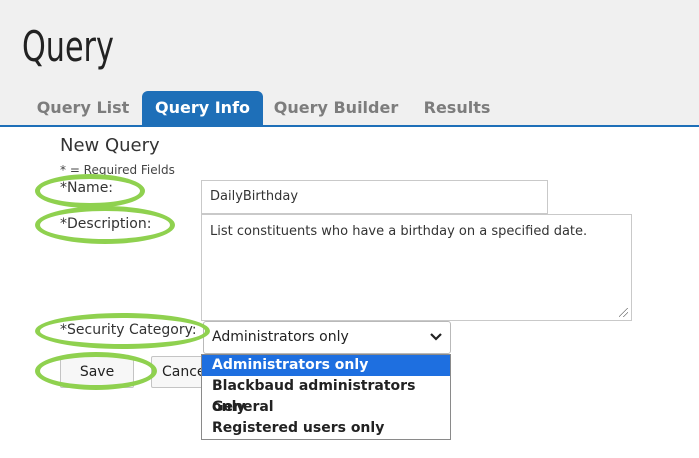  I want to click on form-title: New Query, so click(110, 145).